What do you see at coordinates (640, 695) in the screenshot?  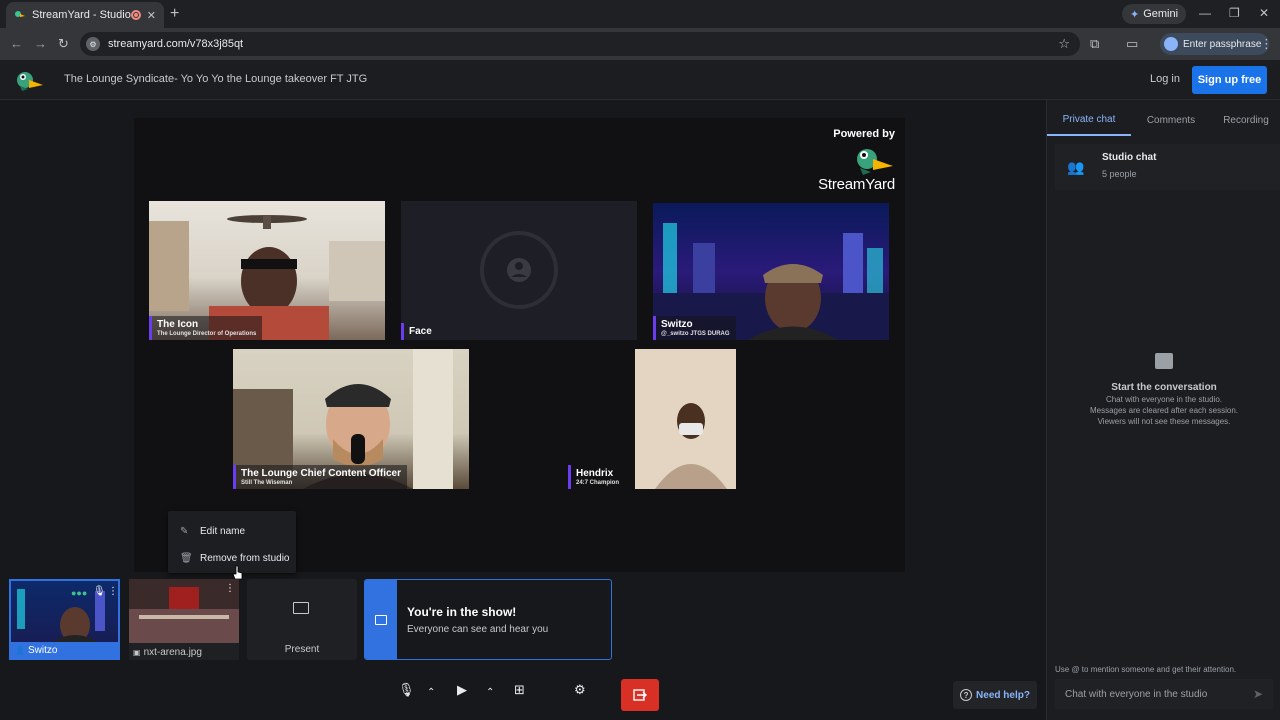 I see `leave-studio-button` at bounding box center [640, 695].